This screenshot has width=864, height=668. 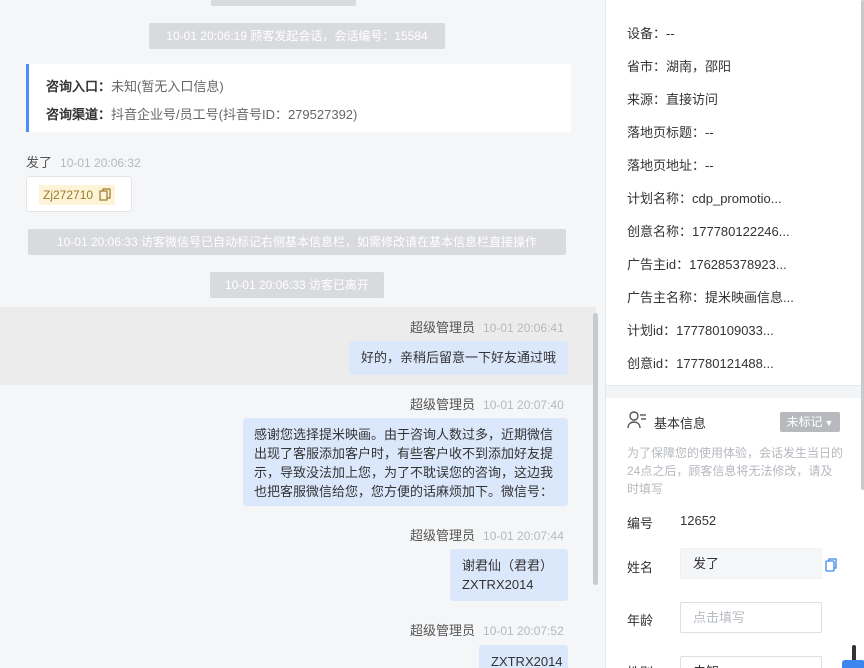 I want to click on channel-value: 抖音企业号/员工号(抖音号ID：279527392), so click(x=234, y=114).